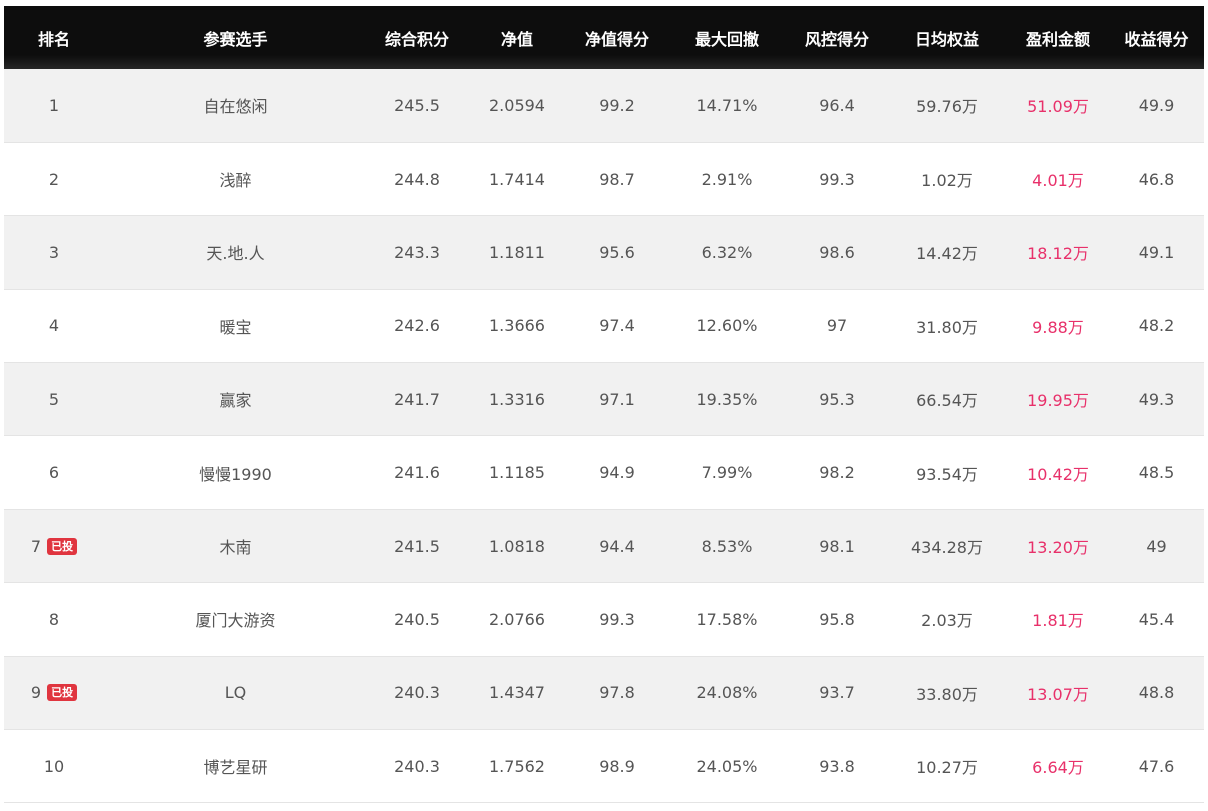  I want to click on max-drawdown-cell: 24.05%, so click(727, 766).